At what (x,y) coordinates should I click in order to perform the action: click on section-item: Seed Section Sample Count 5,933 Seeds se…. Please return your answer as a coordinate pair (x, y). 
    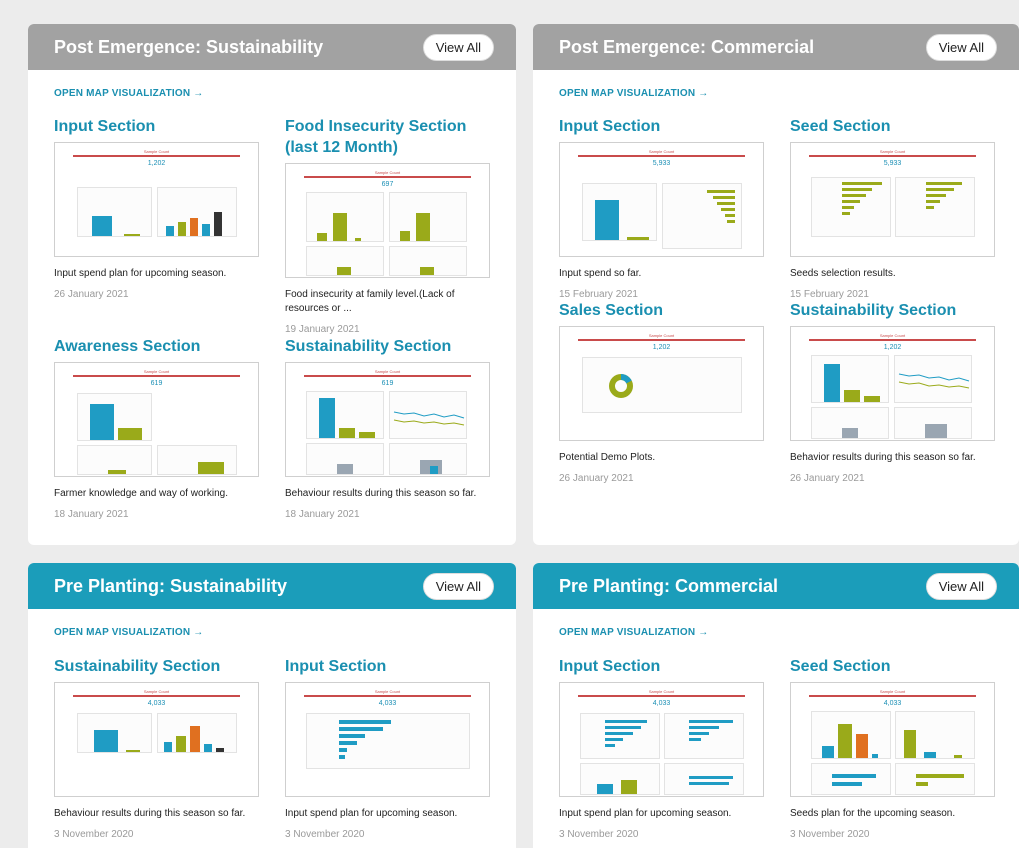
    Looking at the image, I should click on (893, 208).